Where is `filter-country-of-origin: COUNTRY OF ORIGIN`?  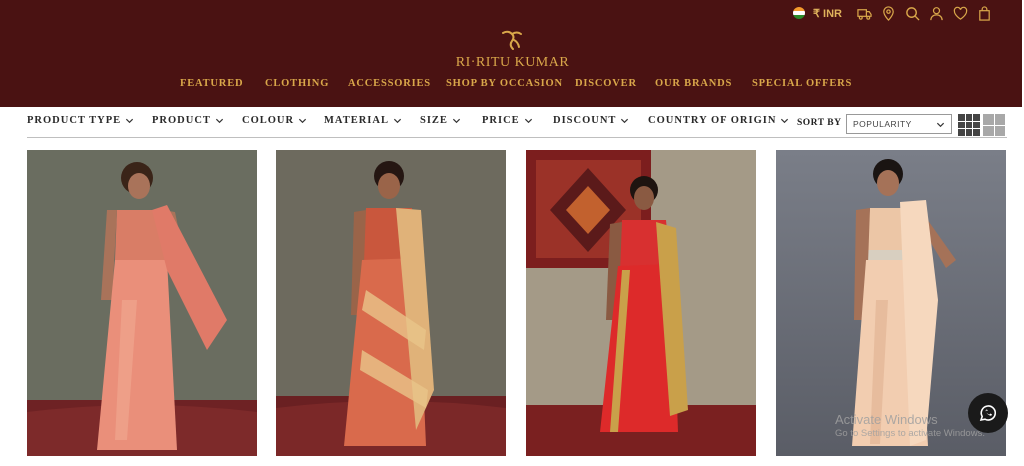 filter-country-of-origin: COUNTRY OF ORIGIN is located at coordinates (718, 120).